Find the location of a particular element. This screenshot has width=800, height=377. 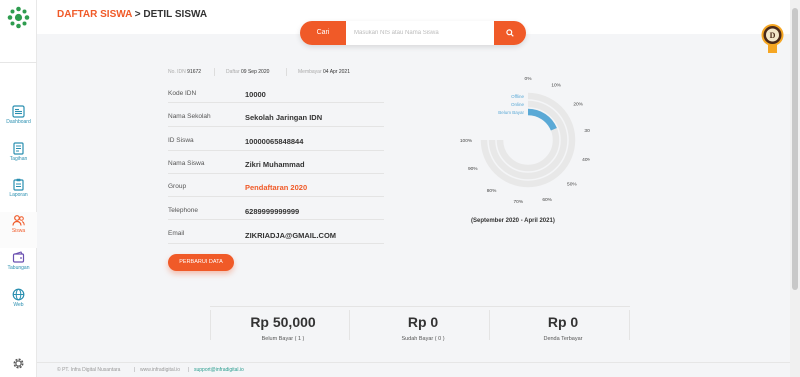

chart-series-label: Belum Bayar is located at coordinates (511, 112).